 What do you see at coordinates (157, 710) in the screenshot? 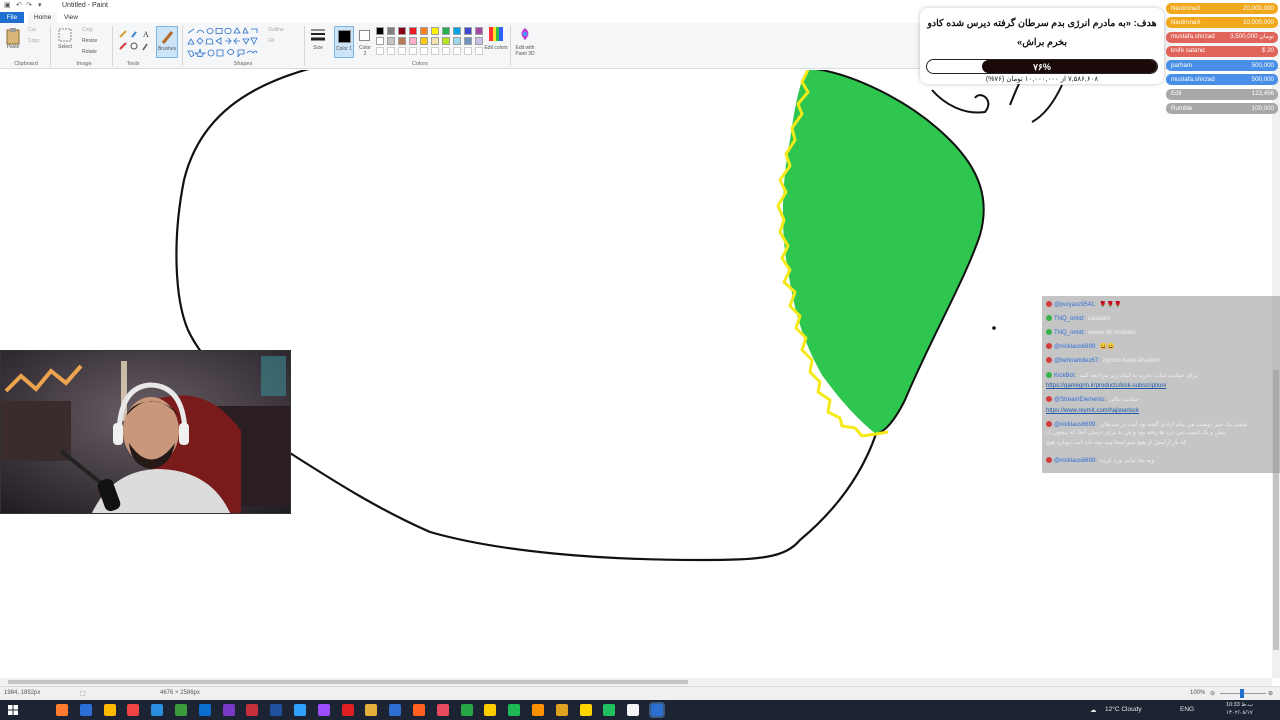
I see `edge-icon` at bounding box center [157, 710].